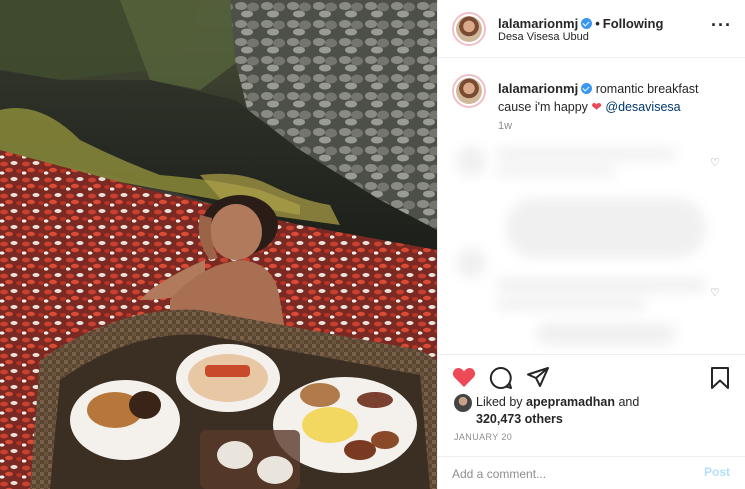 The height and width of the screenshot is (489, 745). Describe the element at coordinates (717, 472) in the screenshot. I see `post-comment-button: Post` at that location.